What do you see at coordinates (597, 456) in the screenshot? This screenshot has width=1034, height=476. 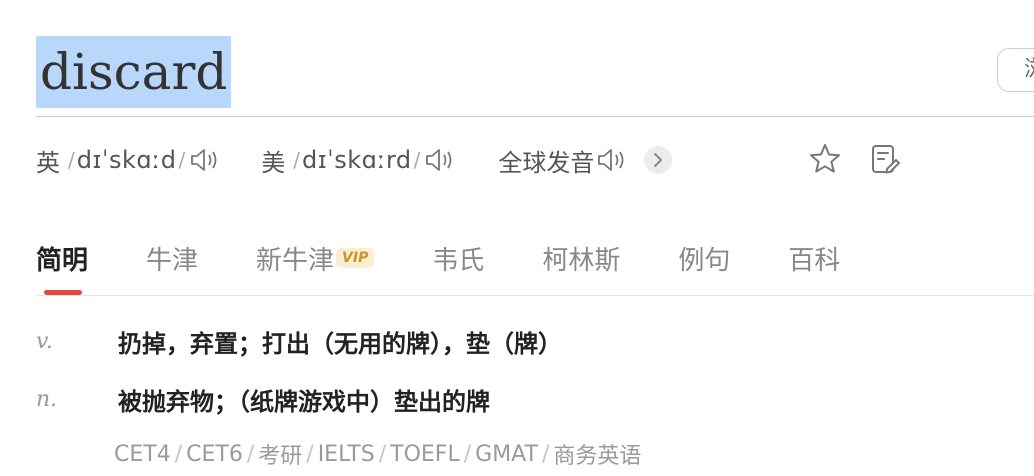 I see `exam-tag: 商务英语` at bounding box center [597, 456].